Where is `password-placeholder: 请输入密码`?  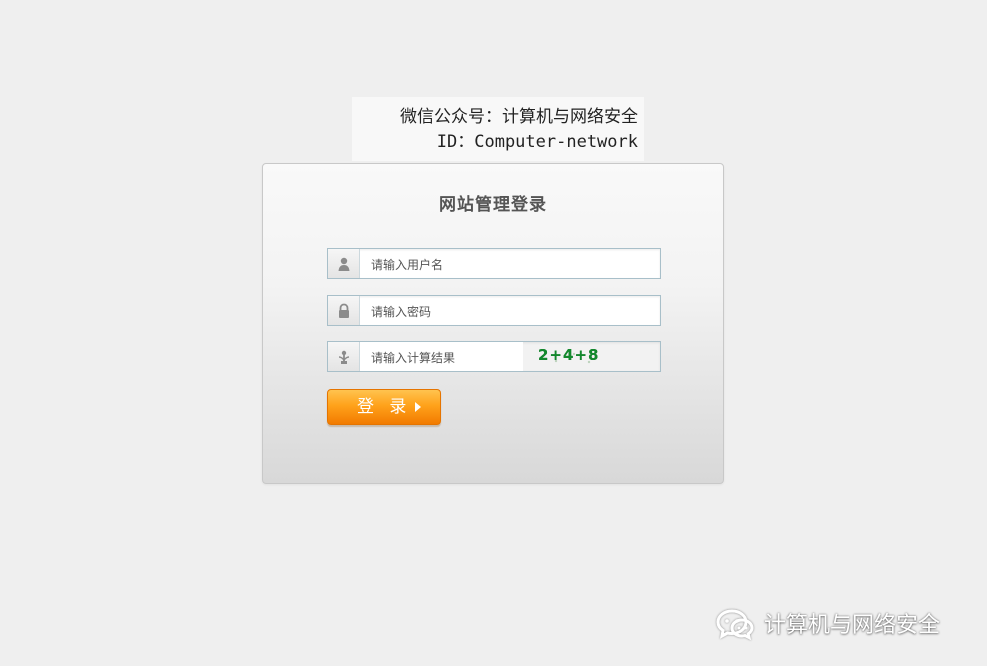 password-placeholder: 请输入密码 is located at coordinates (401, 312).